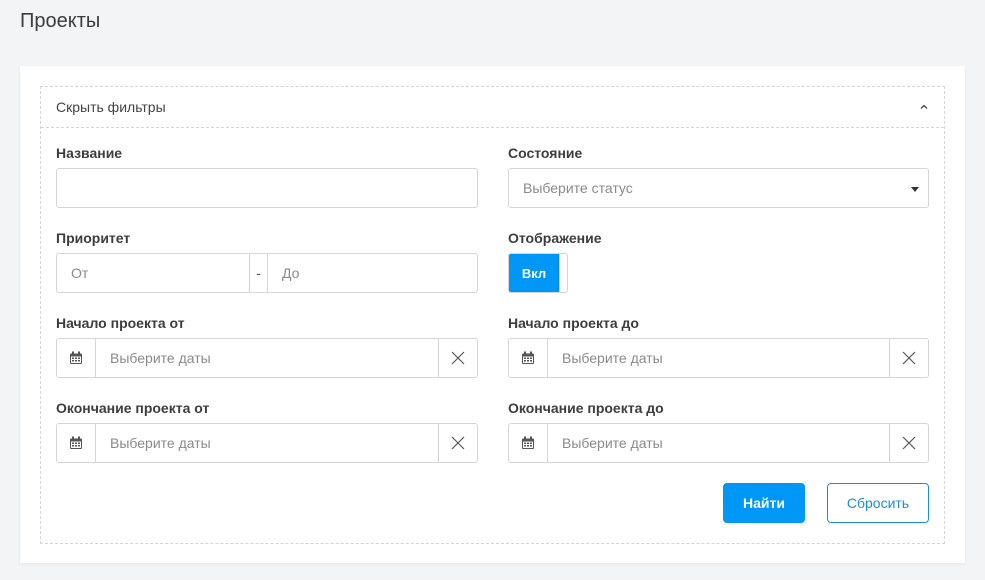 This screenshot has width=985, height=580. I want to click on hide-filters-label: Скрыть фильтры, so click(111, 107).